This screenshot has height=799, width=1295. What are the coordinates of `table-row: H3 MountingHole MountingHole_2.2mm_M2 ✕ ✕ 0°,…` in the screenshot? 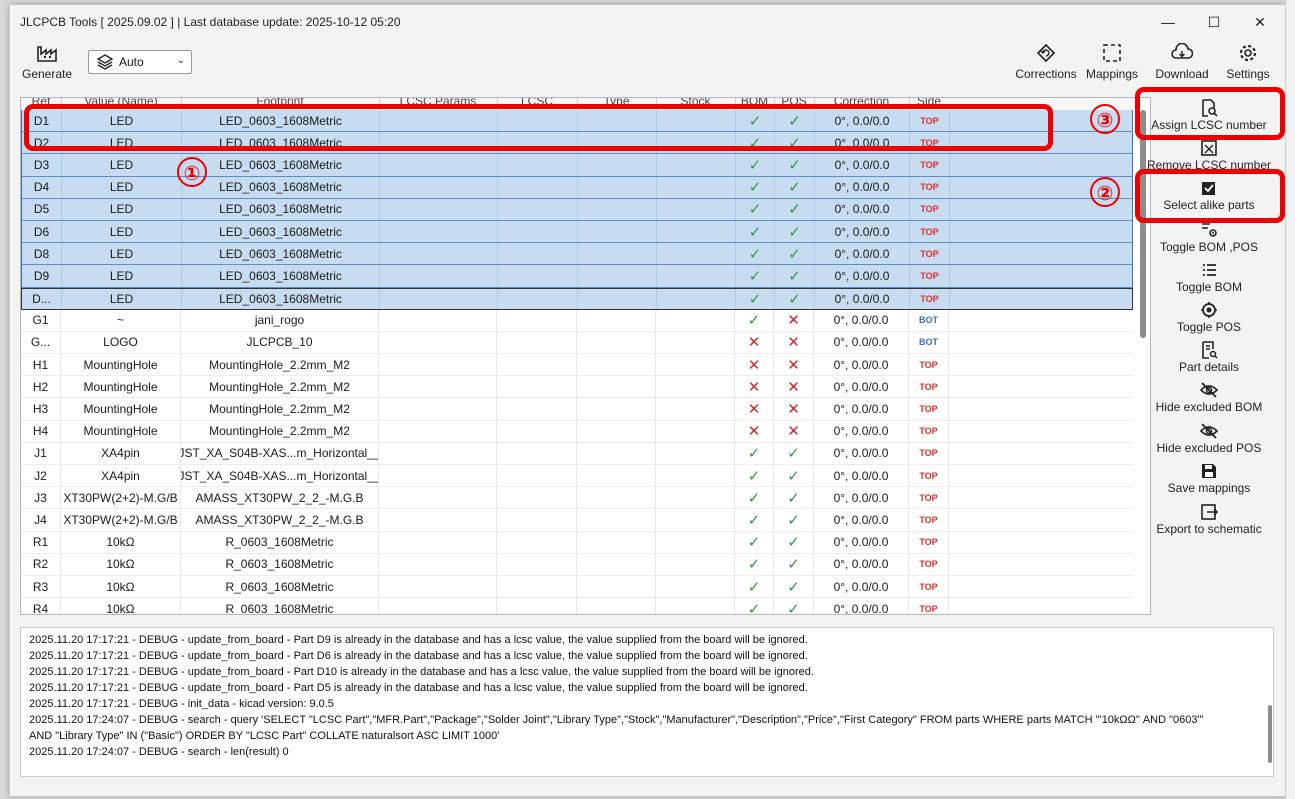 It's located at (577, 409).